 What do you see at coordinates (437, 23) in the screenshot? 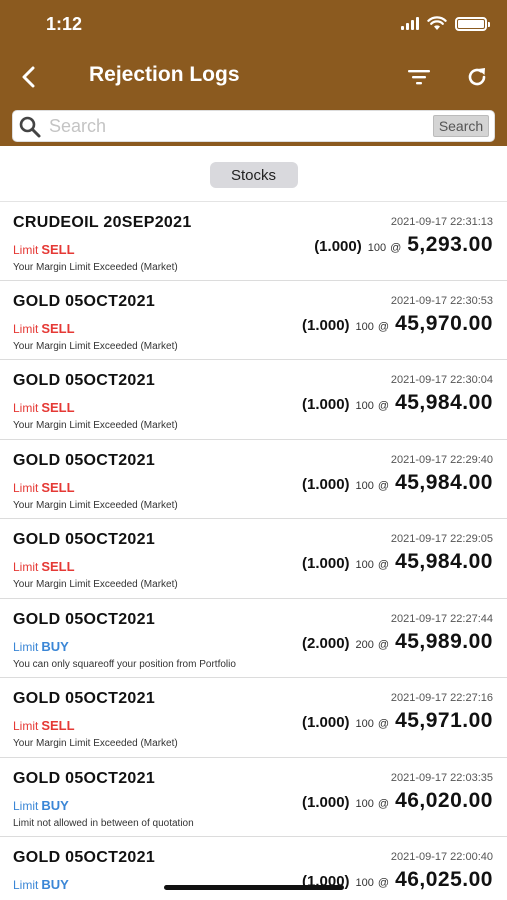
I see `wifi-icon` at bounding box center [437, 23].